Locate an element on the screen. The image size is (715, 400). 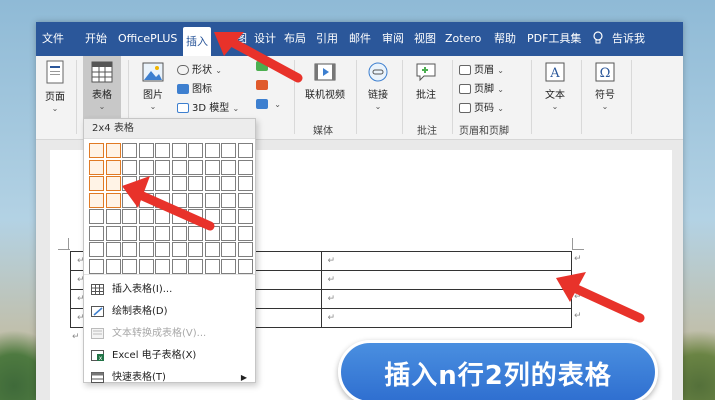
3d-model-button: 3D 模型 ⌄ is located at coordinates (208, 106).